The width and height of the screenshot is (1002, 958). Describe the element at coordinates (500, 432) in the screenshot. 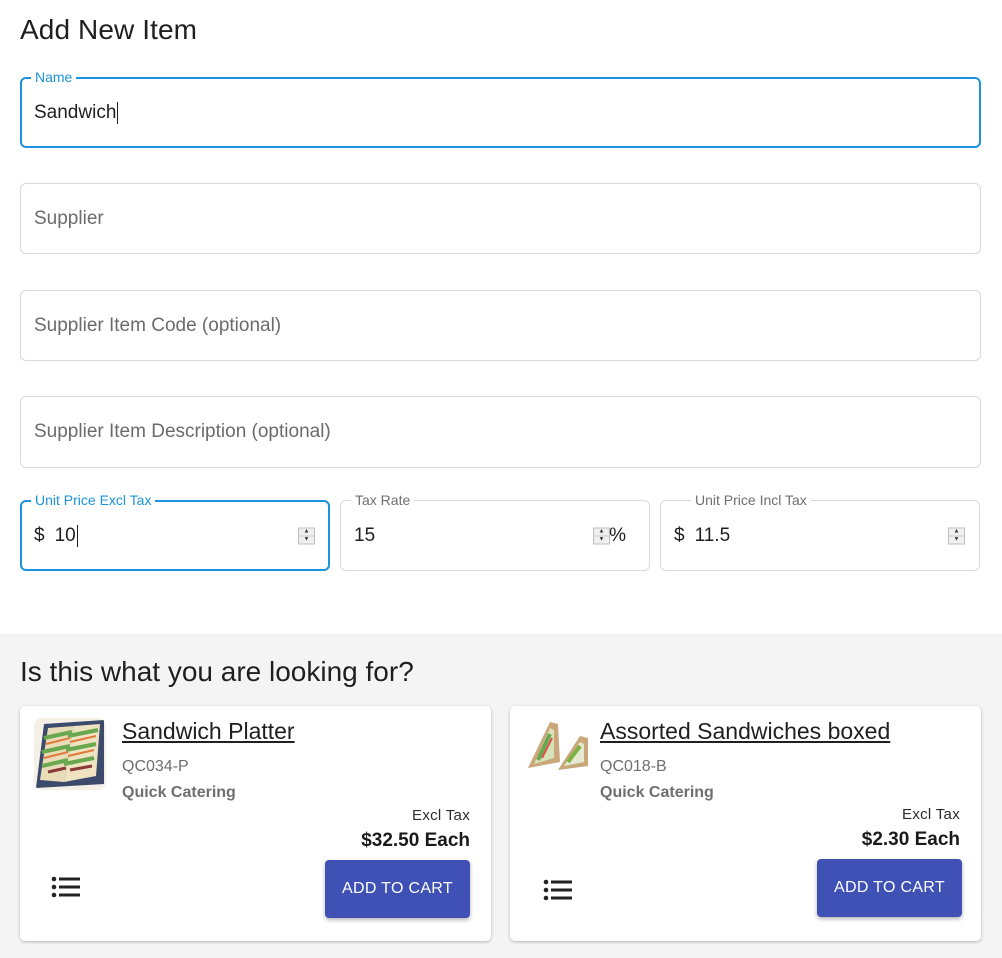

I see `supplier-item-description-field: Supplier Item Description (optional)` at that location.